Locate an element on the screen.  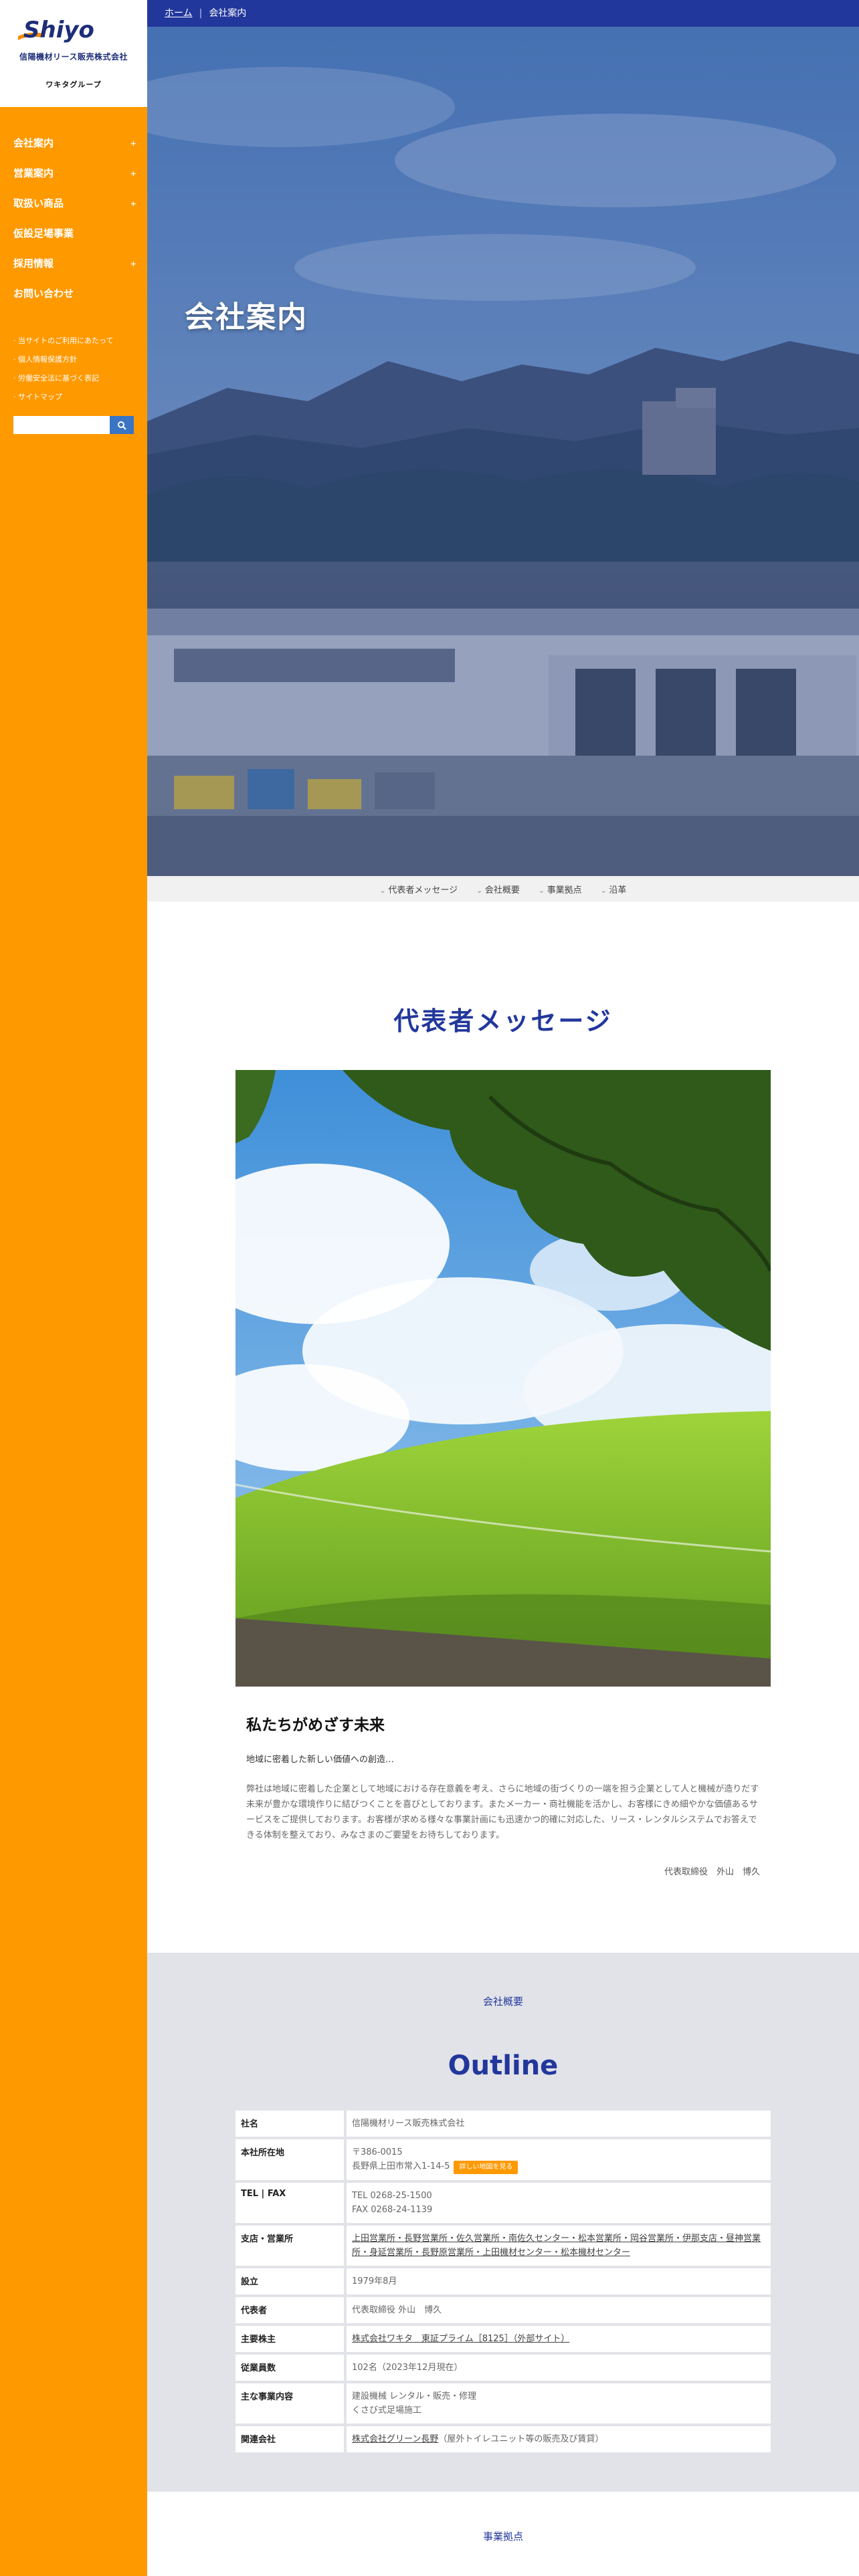
message-section-title: 代表者メッセージ is located at coordinates (503, 1021).